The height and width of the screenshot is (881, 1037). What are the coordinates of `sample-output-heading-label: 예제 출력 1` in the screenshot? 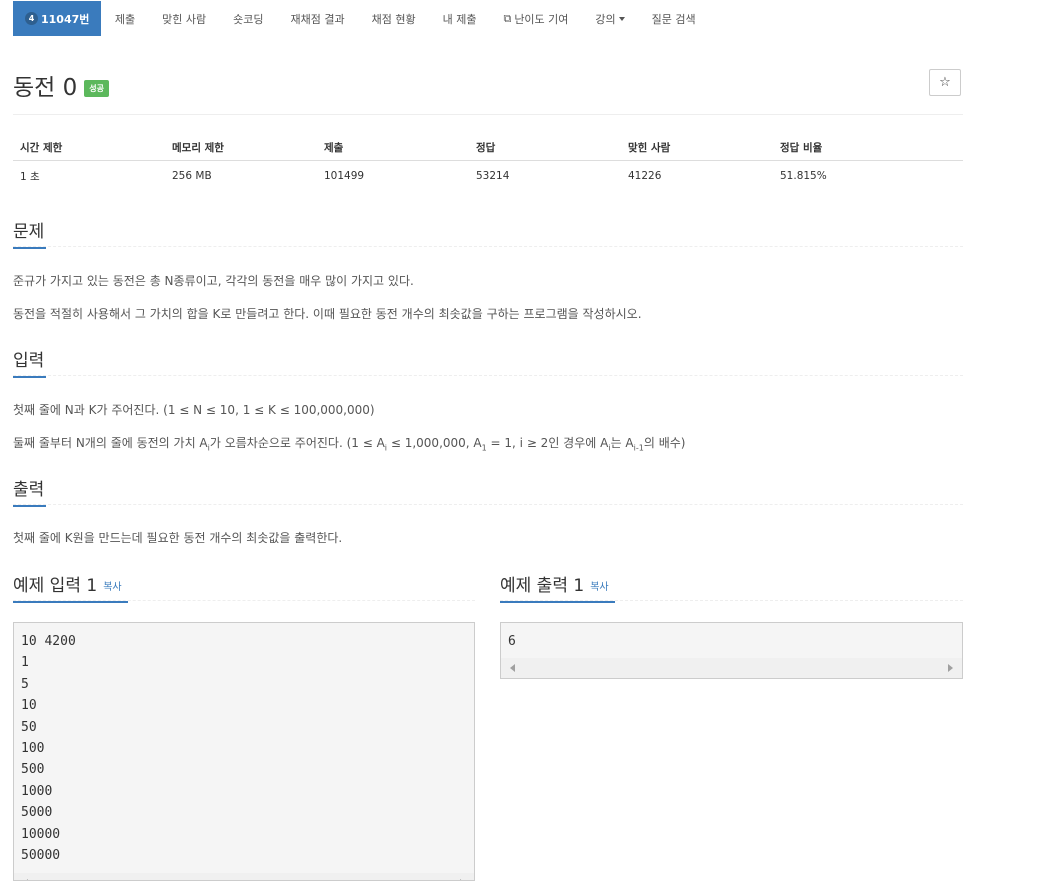 It's located at (542, 586).